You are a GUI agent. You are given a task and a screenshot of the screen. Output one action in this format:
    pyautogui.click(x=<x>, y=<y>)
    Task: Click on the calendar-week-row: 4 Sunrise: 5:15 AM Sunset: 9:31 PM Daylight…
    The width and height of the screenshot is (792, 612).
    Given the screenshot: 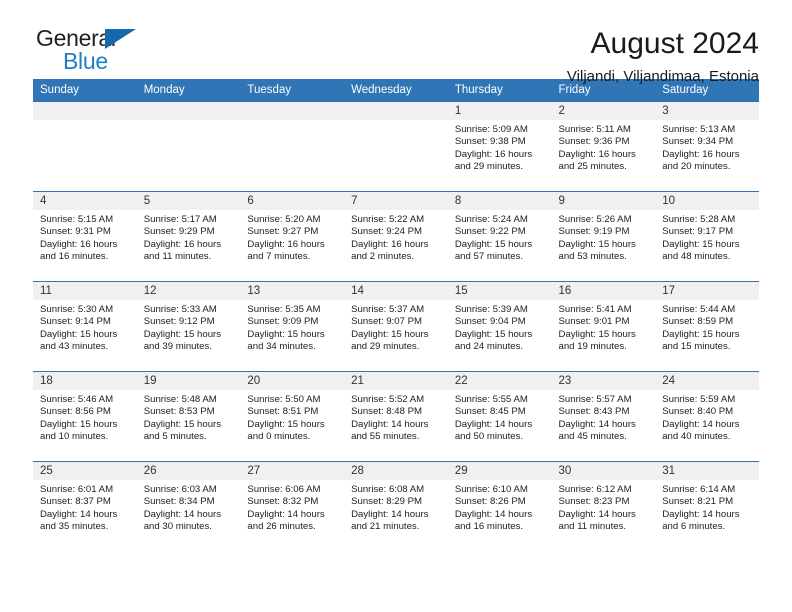 What is the action you would take?
    pyautogui.click(x=396, y=236)
    